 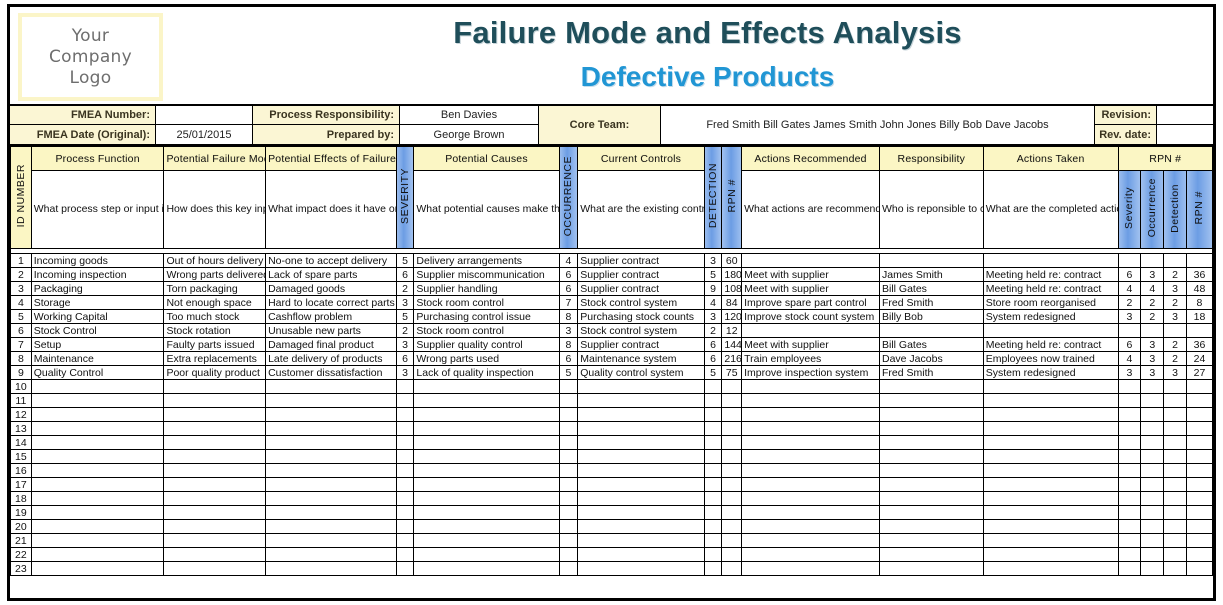 I want to click on table-row: 19, so click(x=611, y=512).